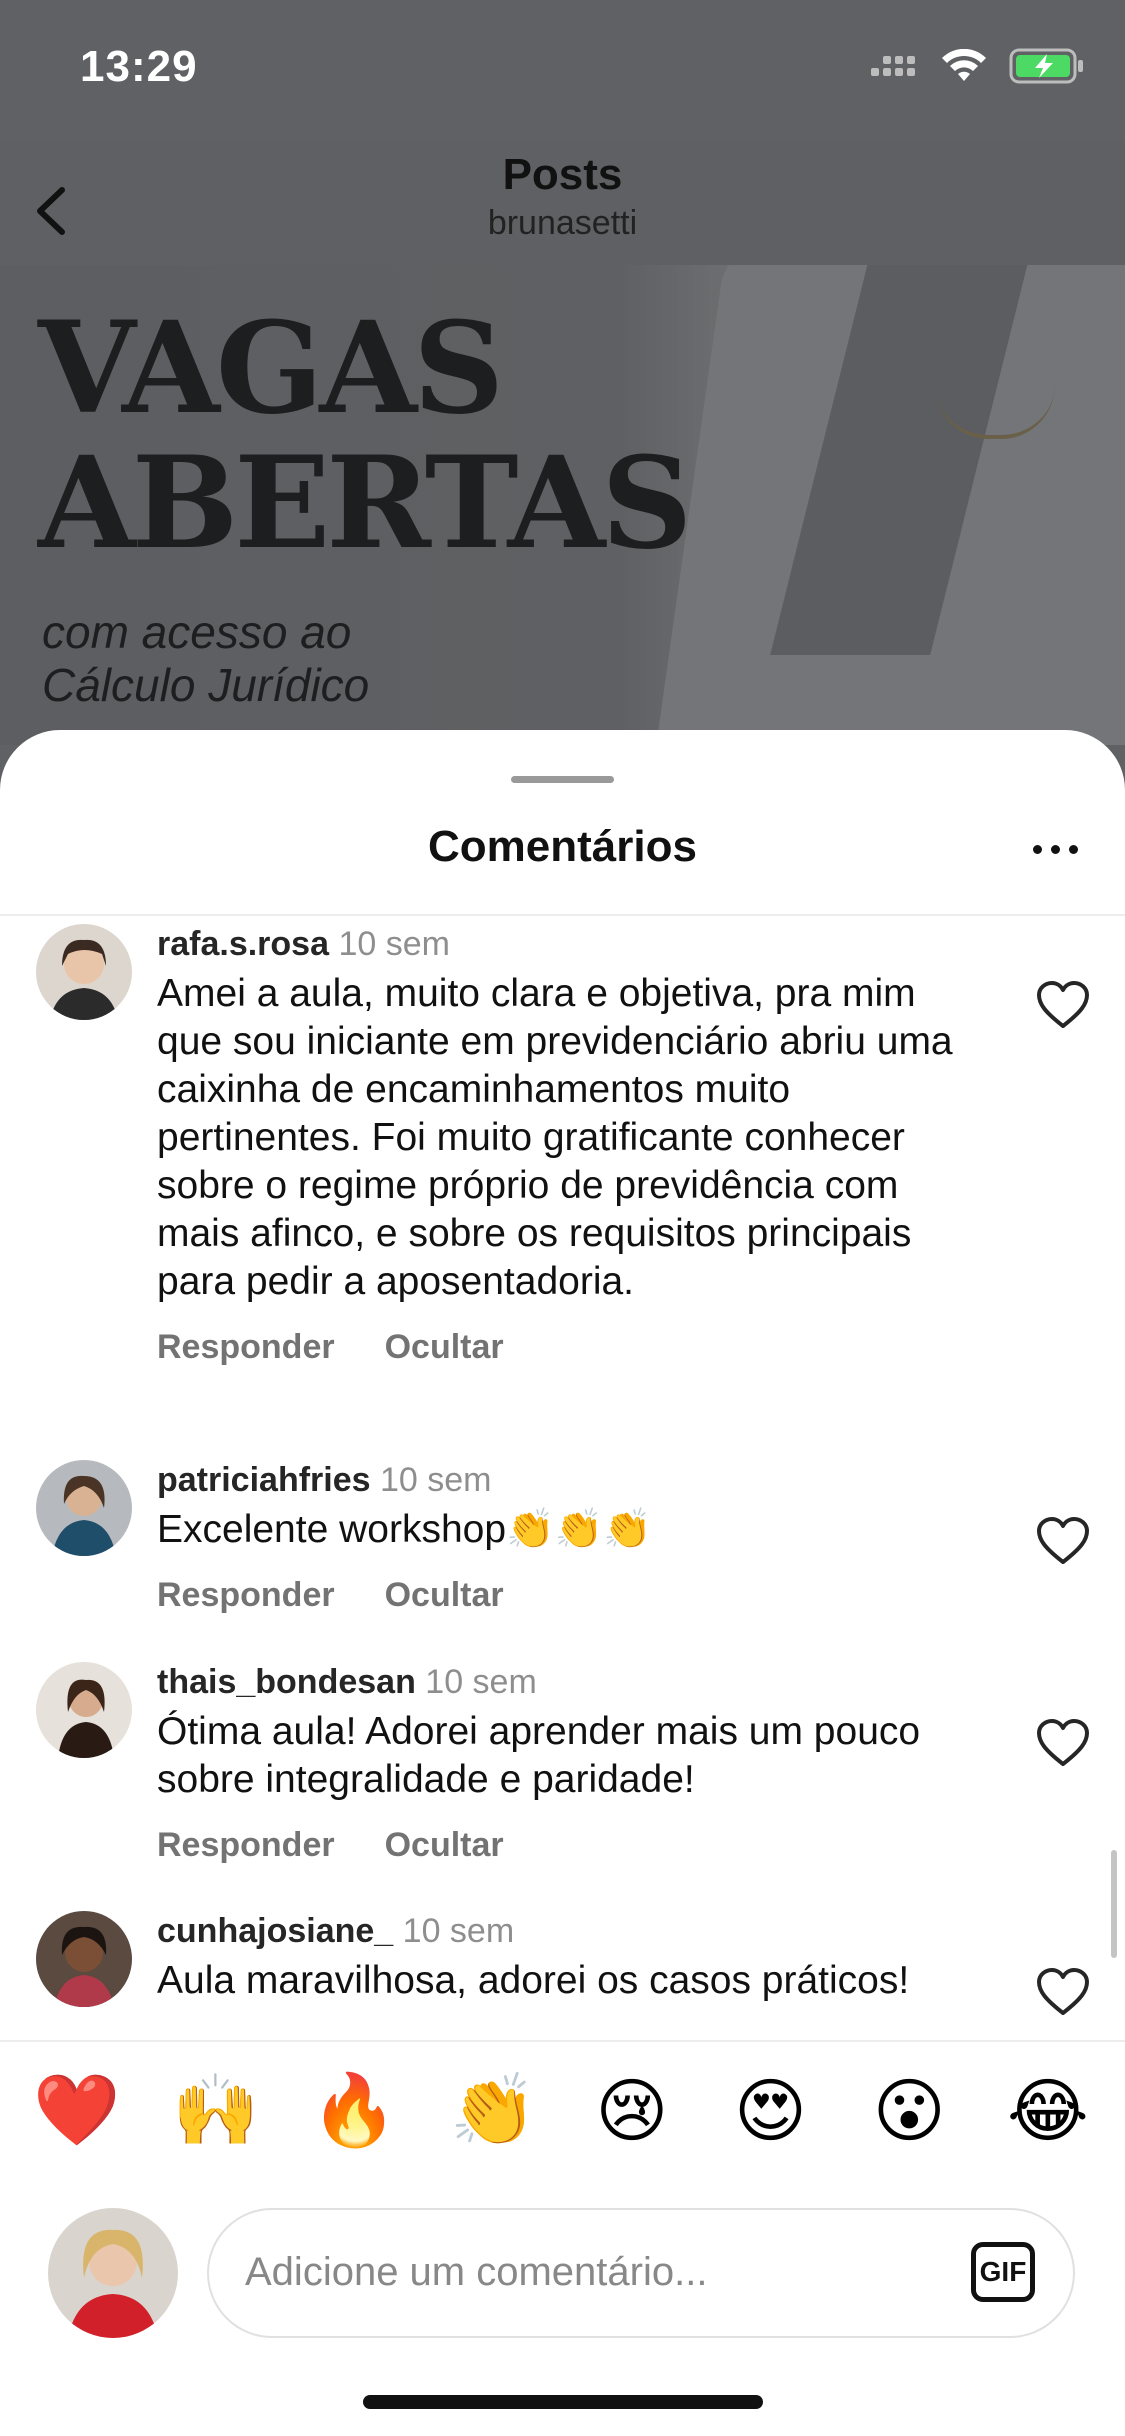 This screenshot has height=2436, width=1125. Describe the element at coordinates (562, 223) in the screenshot. I see `page-subtitle: brunasetti` at that location.